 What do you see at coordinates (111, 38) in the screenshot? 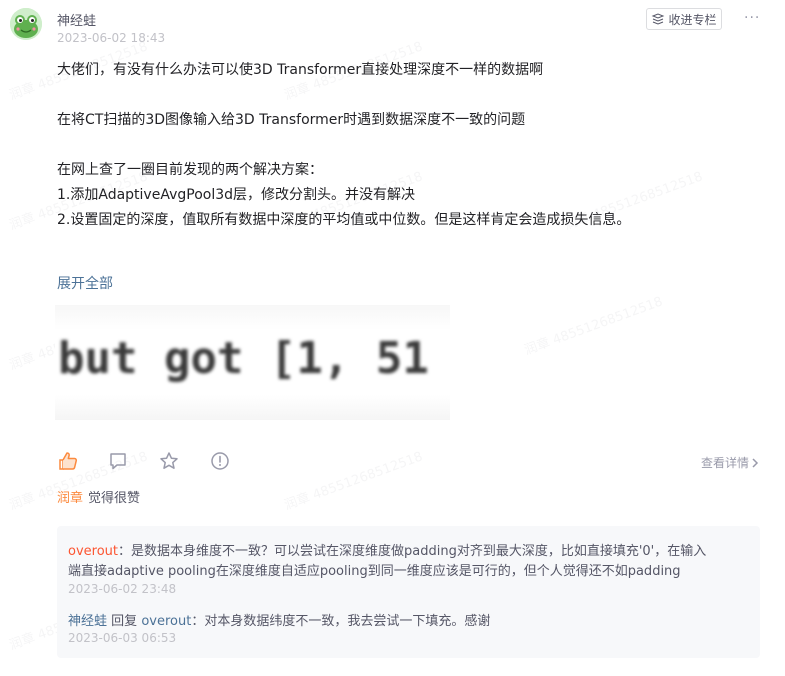
I see `post-time: 2023-06-02 18:43` at bounding box center [111, 38].